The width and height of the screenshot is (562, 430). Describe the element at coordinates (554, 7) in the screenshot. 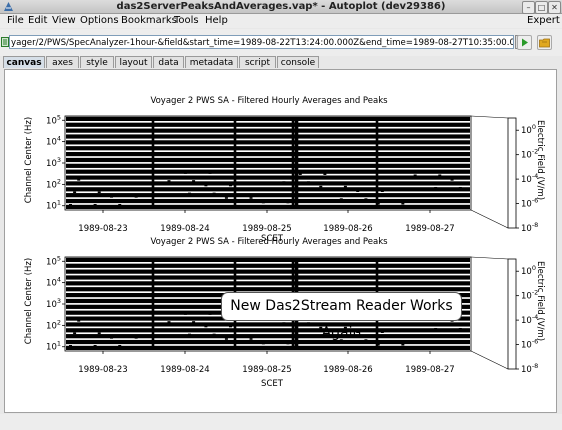

I see `close-button: ✕` at that location.